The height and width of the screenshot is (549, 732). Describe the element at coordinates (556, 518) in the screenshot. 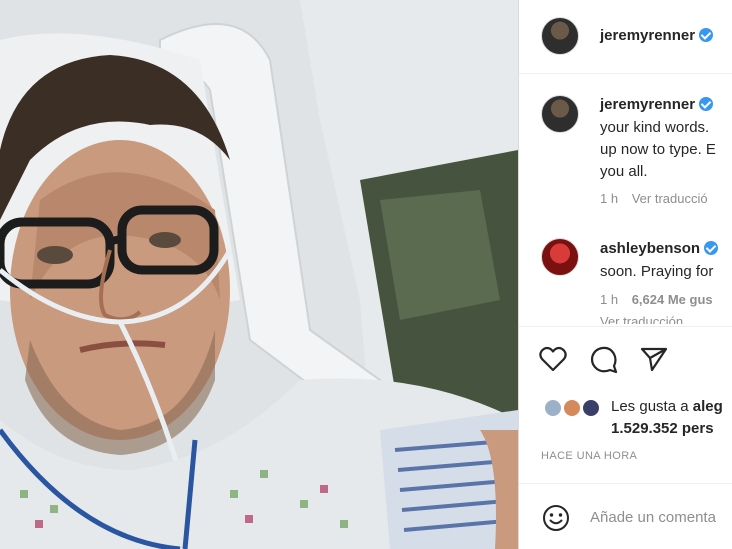

I see `smiley-icon` at that location.